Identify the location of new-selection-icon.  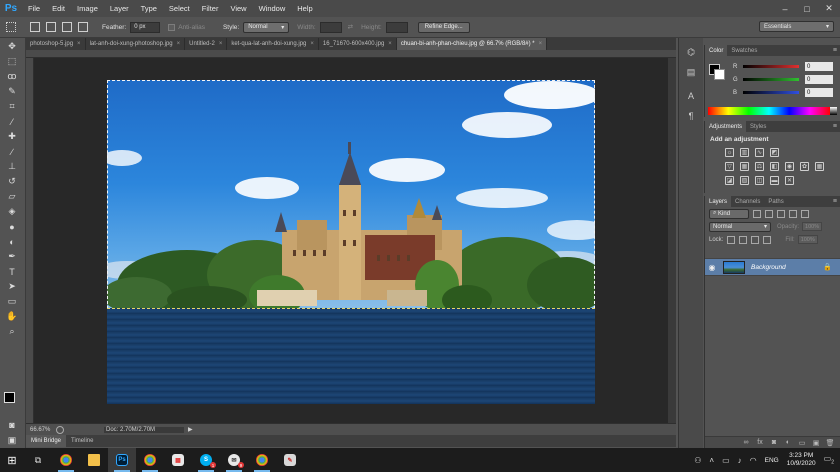
(35, 27).